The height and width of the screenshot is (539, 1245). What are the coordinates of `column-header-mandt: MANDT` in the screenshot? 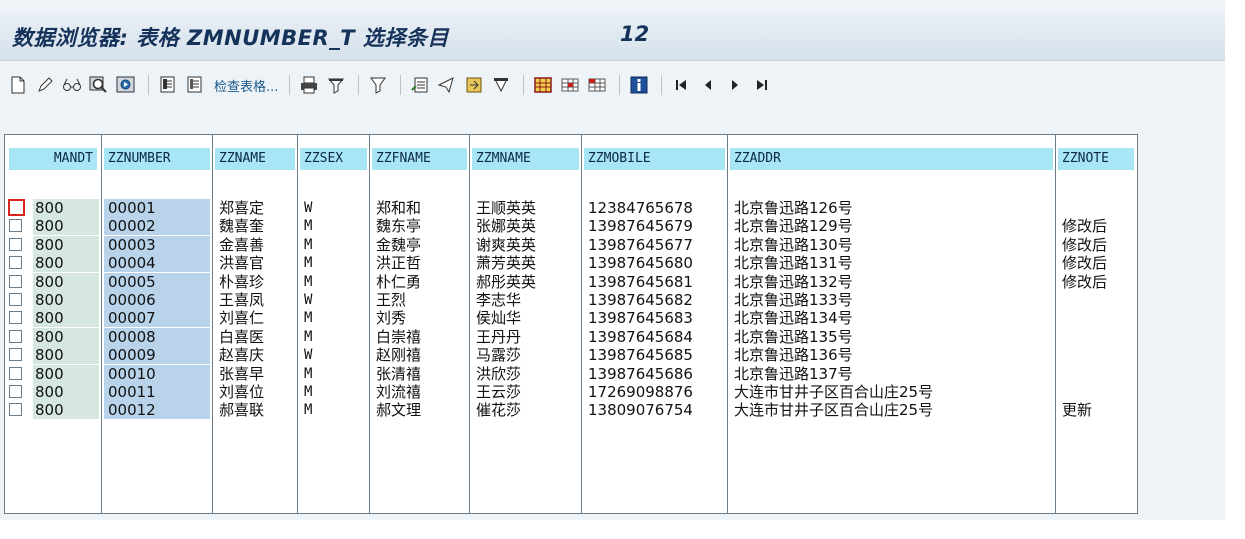 It's located at (53, 159).